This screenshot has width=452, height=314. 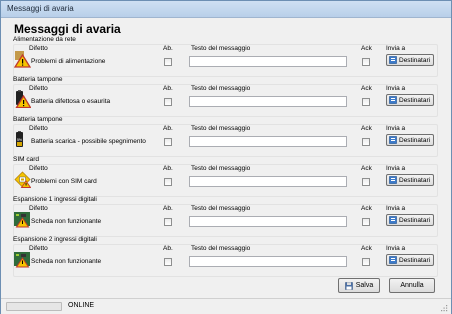 I want to click on cancel-button-label: Annulla, so click(x=412, y=285).